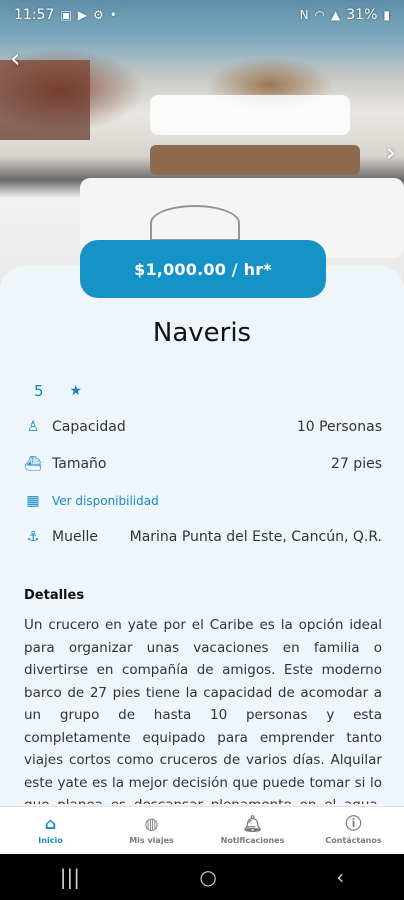 Image resolution: width=404 pixels, height=900 pixels. What do you see at coordinates (33, 464) in the screenshot?
I see `boat-size-icon: ⛴` at bounding box center [33, 464].